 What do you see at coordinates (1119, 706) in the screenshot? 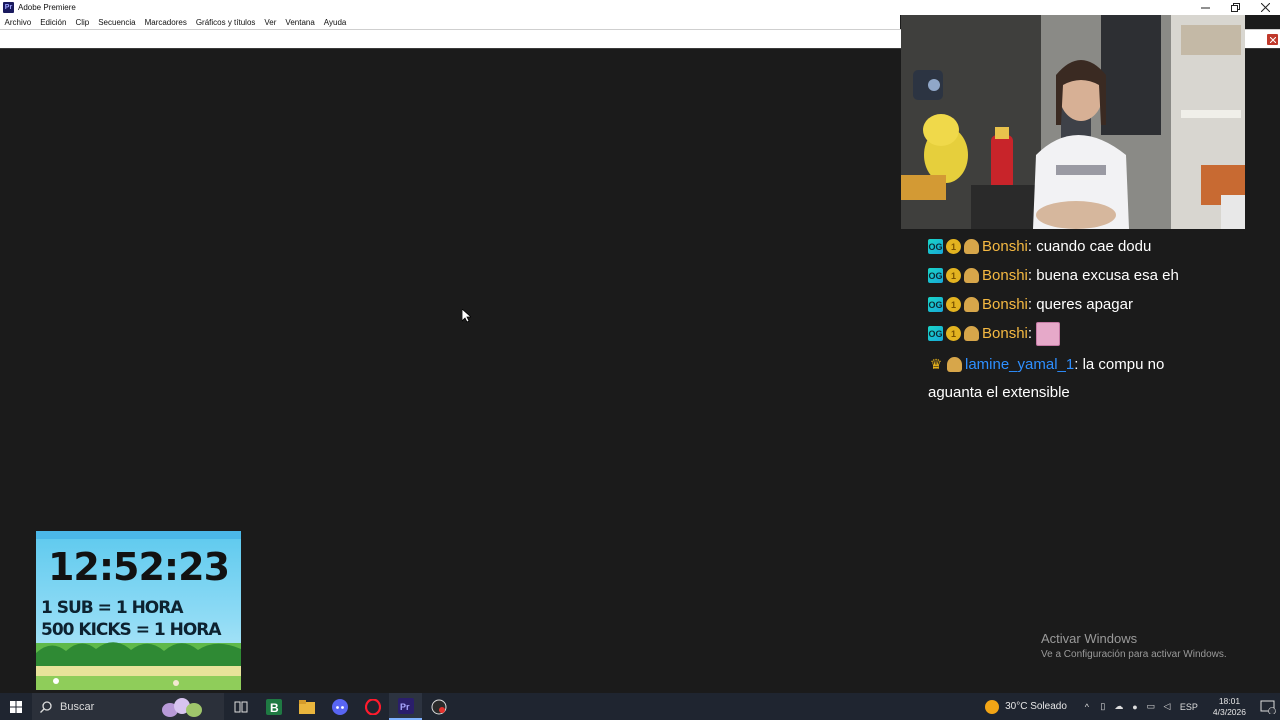
I see `cloud-icon: ☁` at bounding box center [1119, 706].